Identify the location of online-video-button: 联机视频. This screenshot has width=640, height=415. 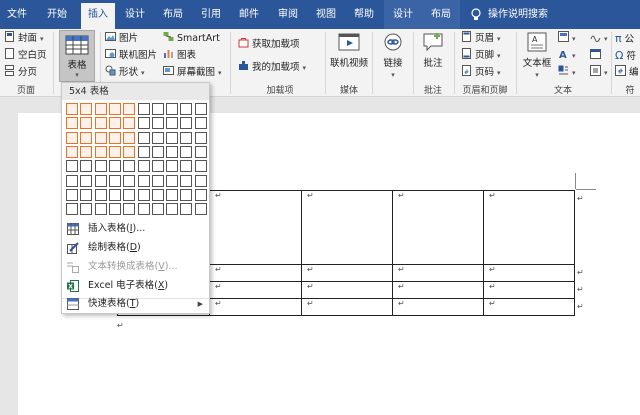
(349, 50).